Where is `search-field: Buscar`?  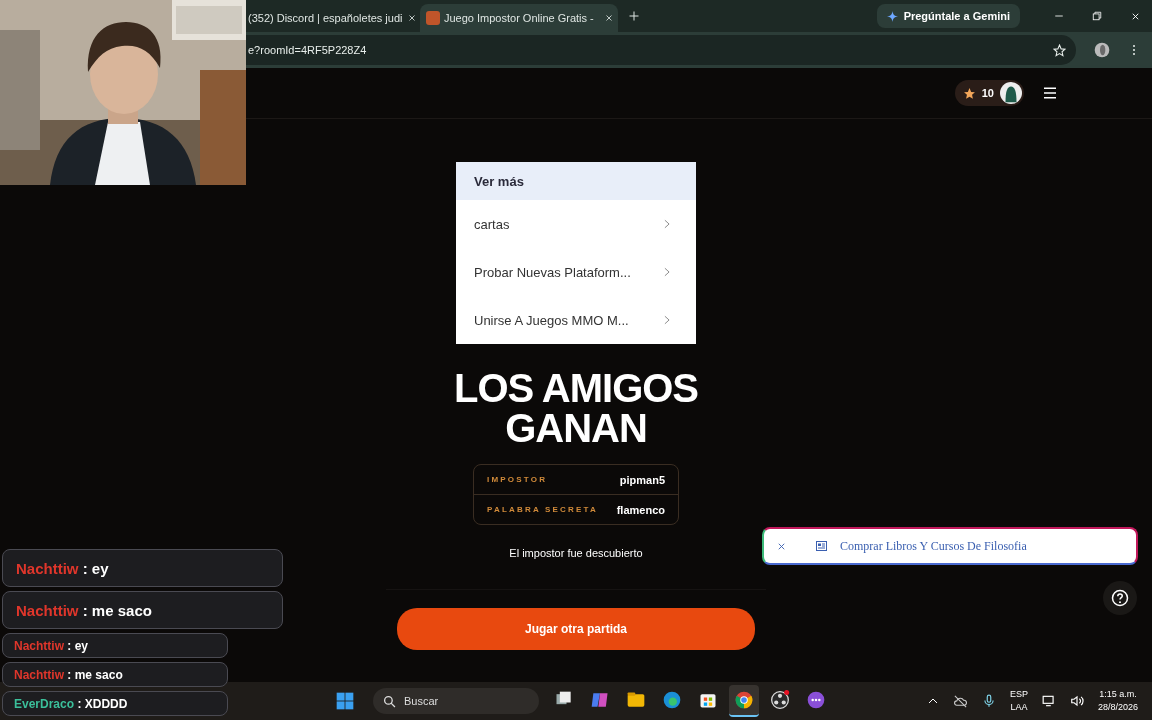 search-field: Buscar is located at coordinates (456, 701).